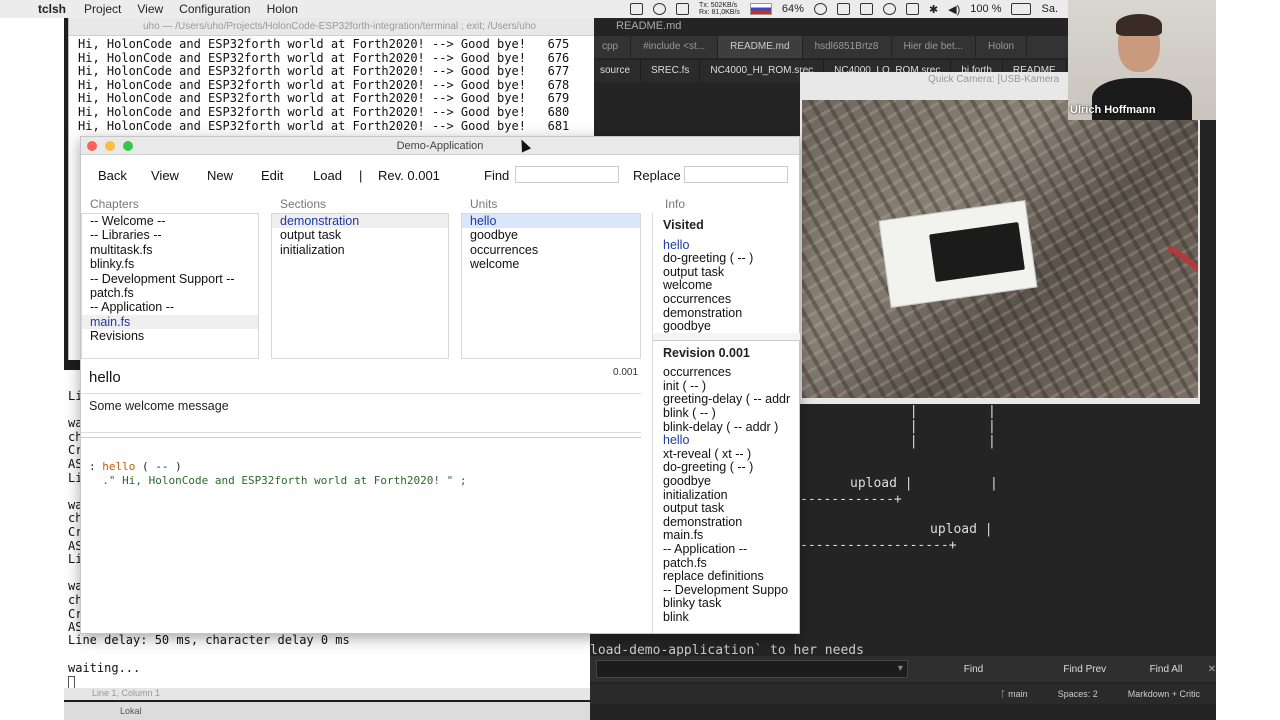 The image size is (1280, 720). I want to click on spaces-label: Spaces: 2, so click(1078, 694).